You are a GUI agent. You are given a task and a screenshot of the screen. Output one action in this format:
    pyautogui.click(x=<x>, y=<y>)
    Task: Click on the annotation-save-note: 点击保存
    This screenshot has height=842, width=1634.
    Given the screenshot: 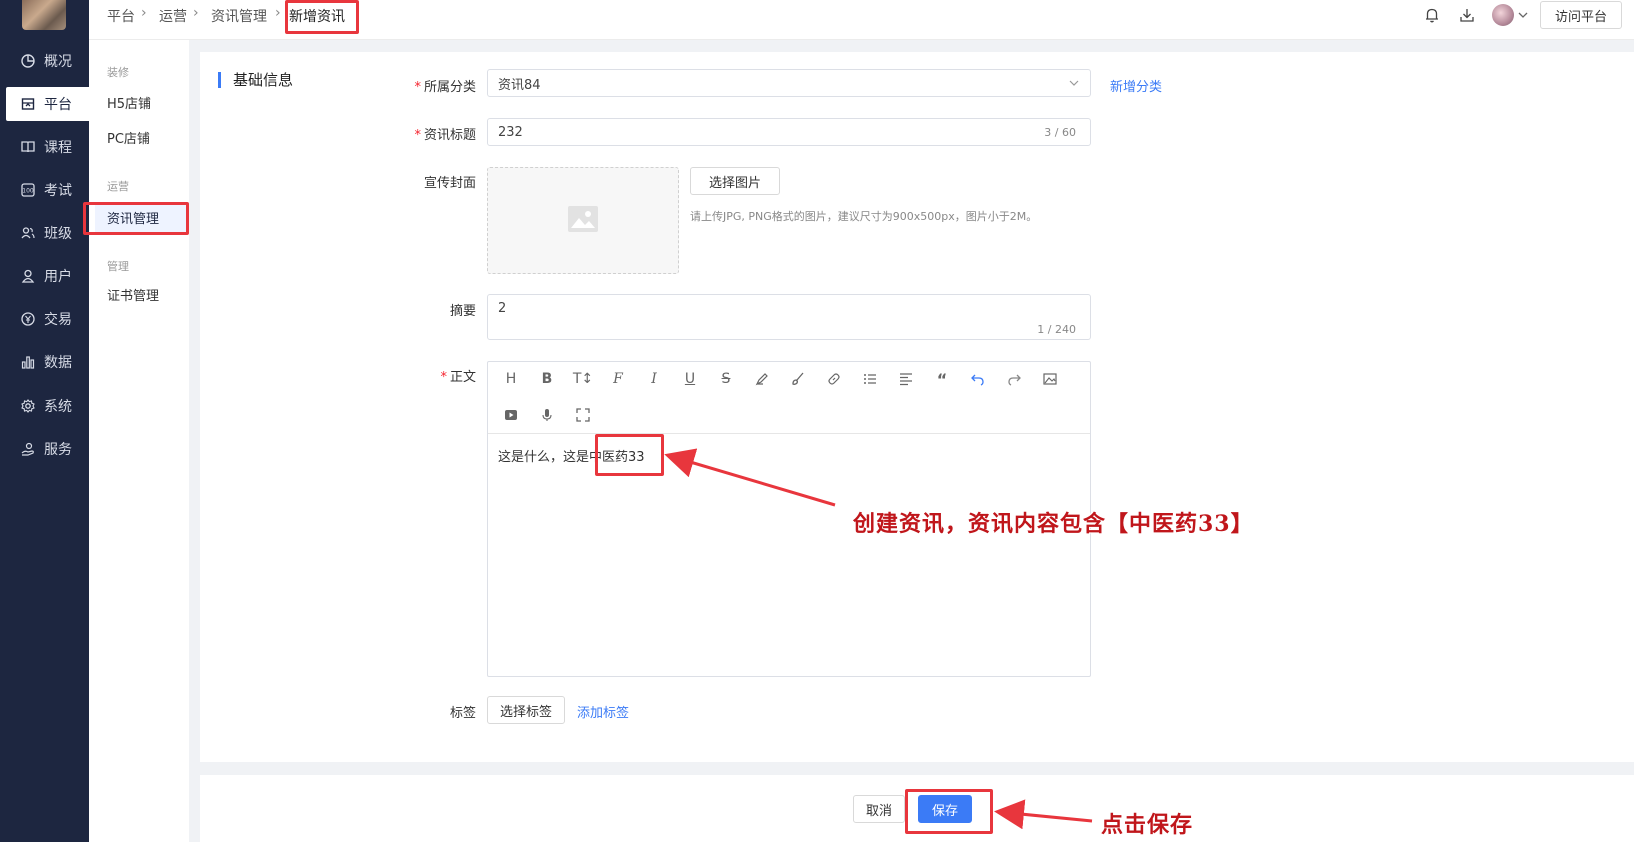 What is the action you would take?
    pyautogui.click(x=1147, y=825)
    